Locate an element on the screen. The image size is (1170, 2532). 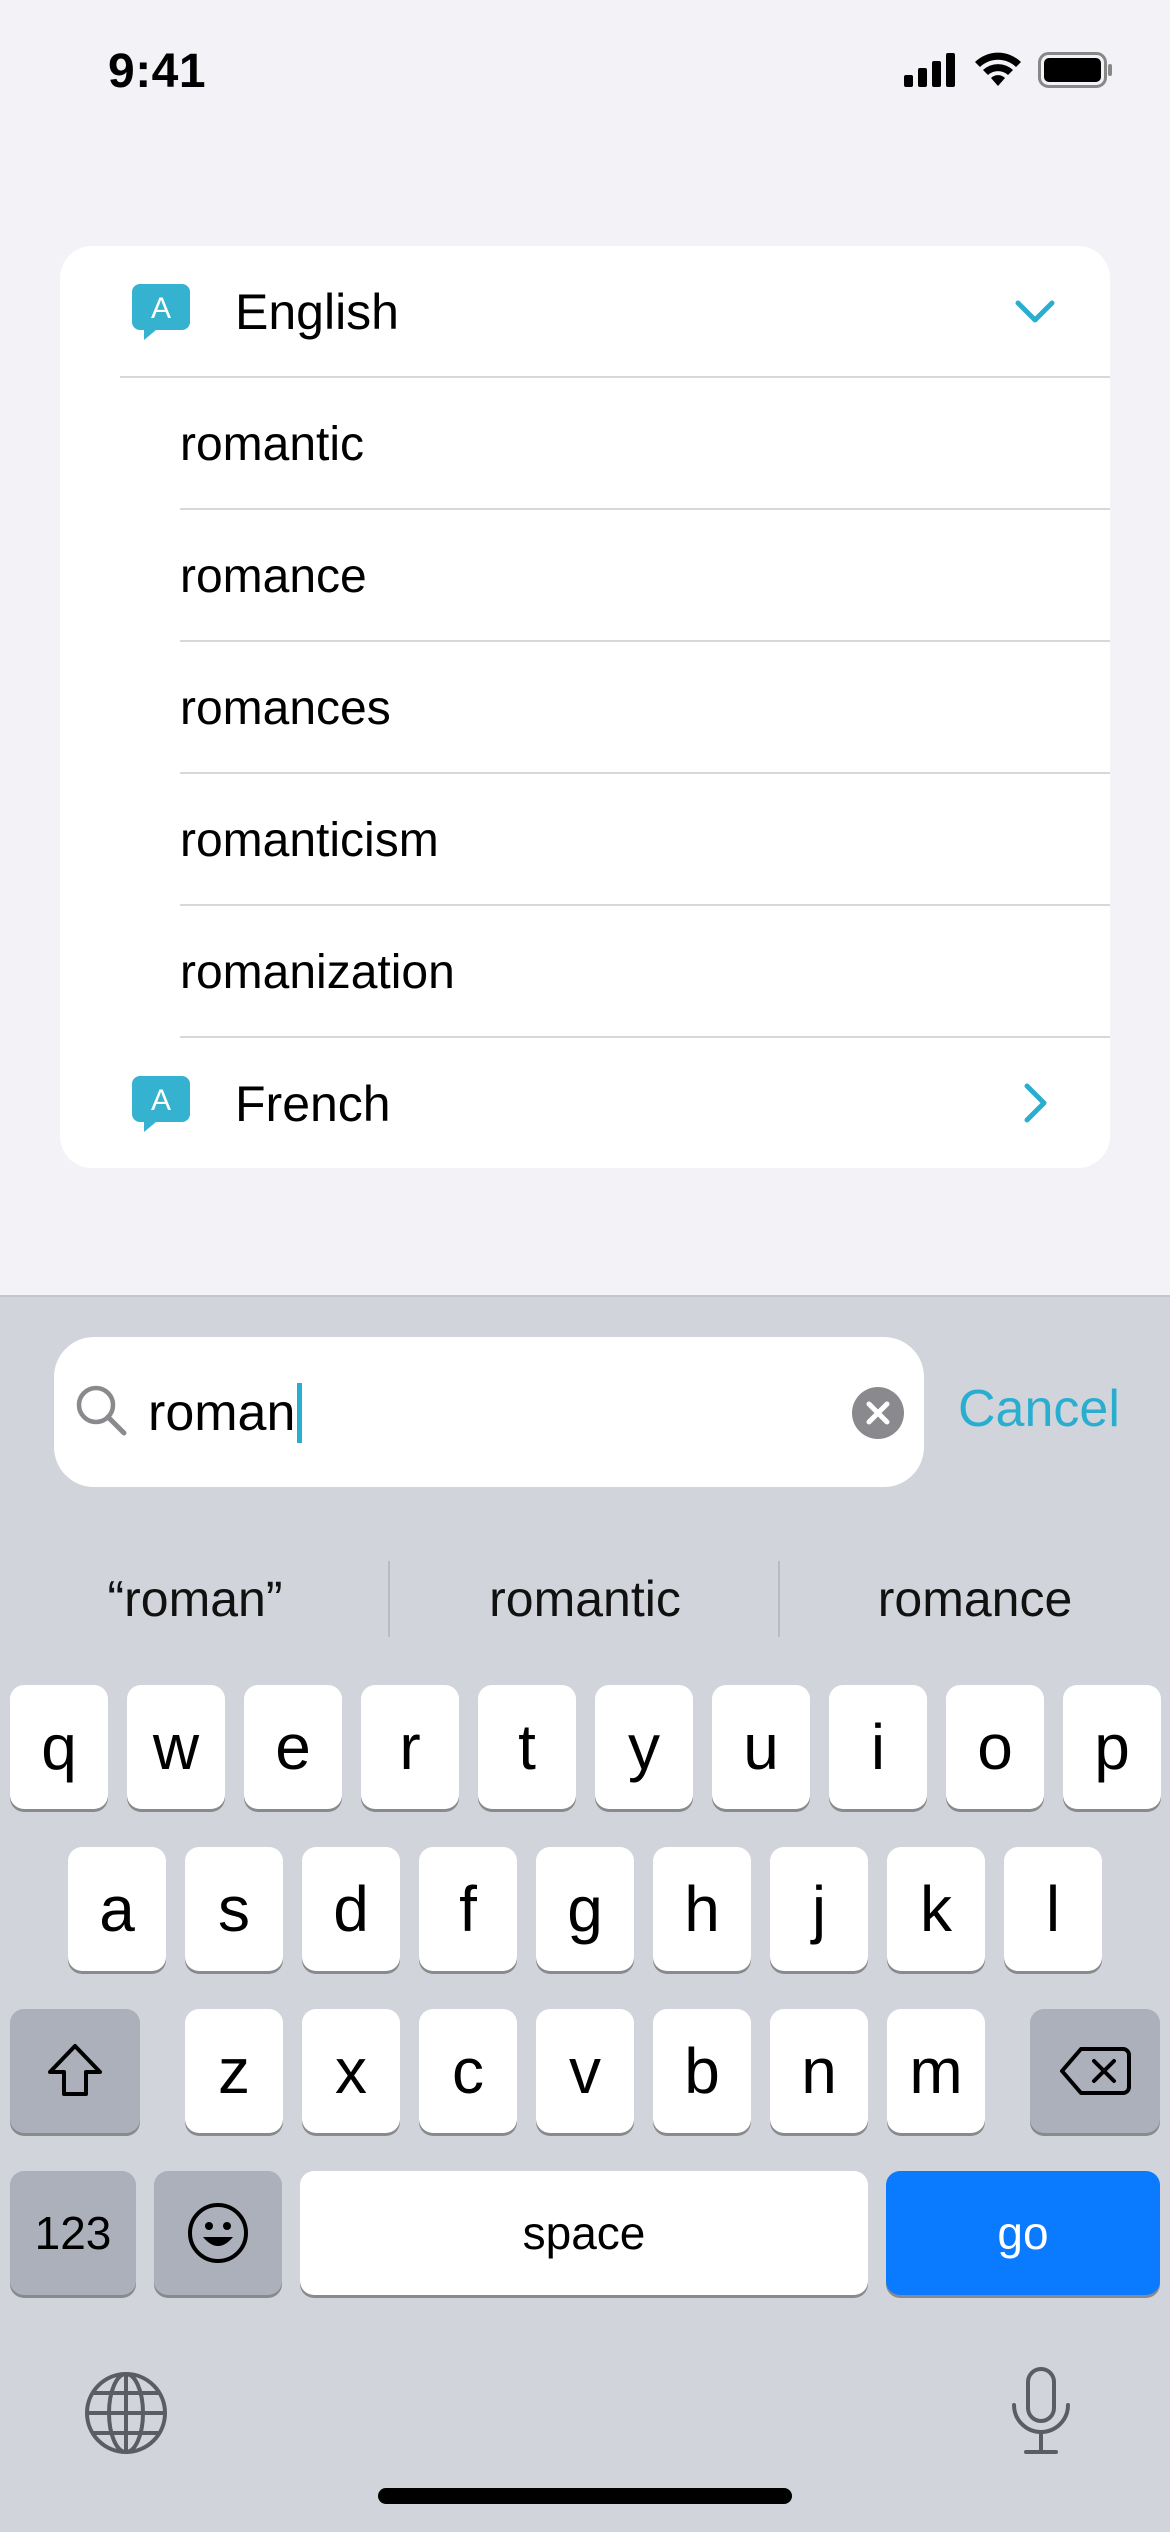
status-bar: 9:41 is located at coordinates (585, 75).